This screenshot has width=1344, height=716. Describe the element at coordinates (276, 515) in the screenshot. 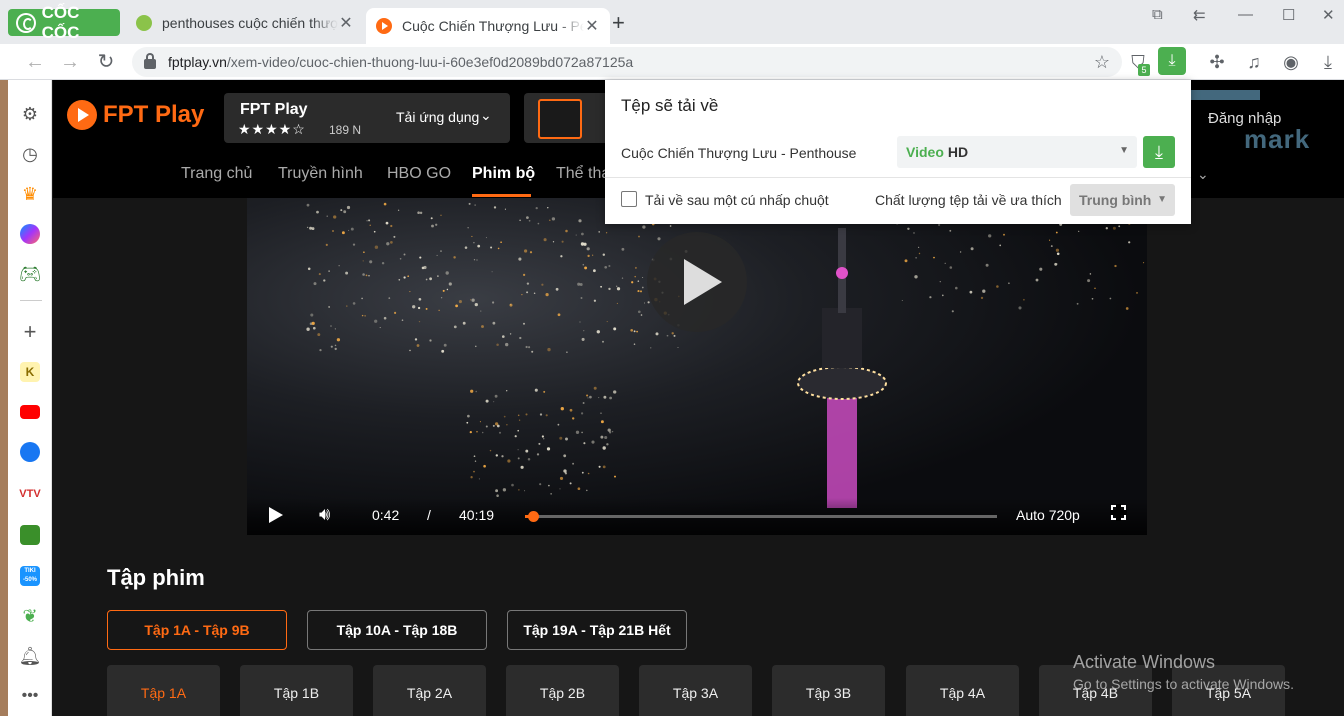

I see `play-icon` at that location.